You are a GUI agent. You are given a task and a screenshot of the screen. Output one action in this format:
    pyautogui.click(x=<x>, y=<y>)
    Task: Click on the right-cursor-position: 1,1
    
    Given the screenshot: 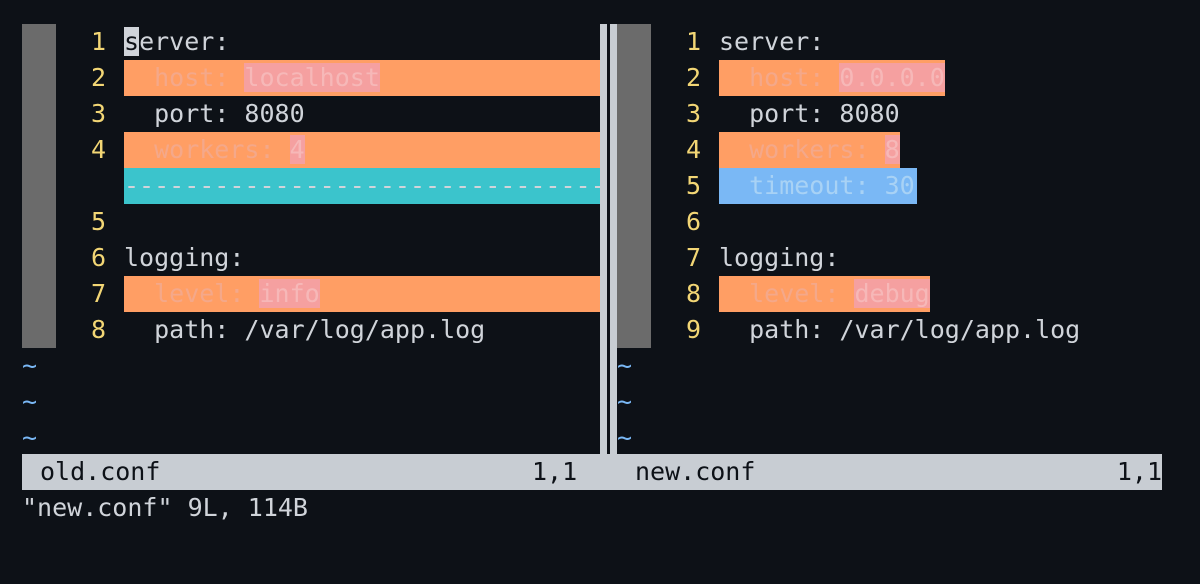 What is the action you would take?
    pyautogui.click(x=1139, y=471)
    